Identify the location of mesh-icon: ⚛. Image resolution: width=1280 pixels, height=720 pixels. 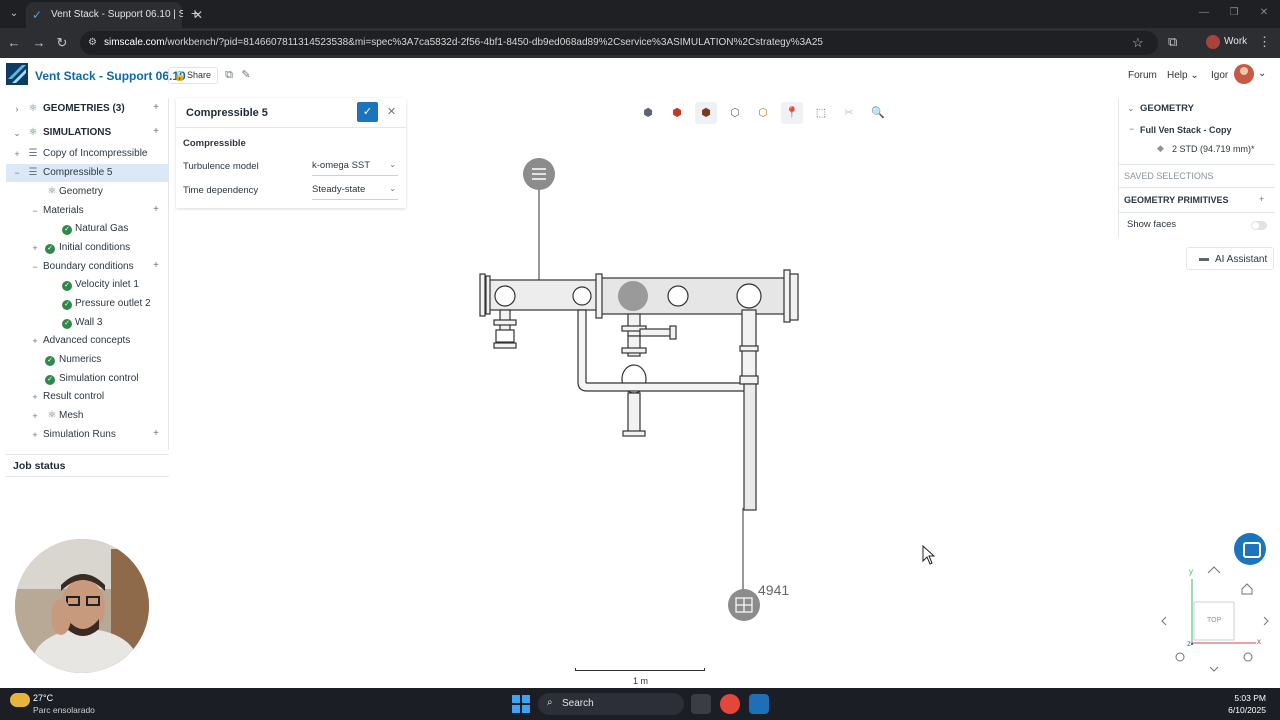
(52, 415).